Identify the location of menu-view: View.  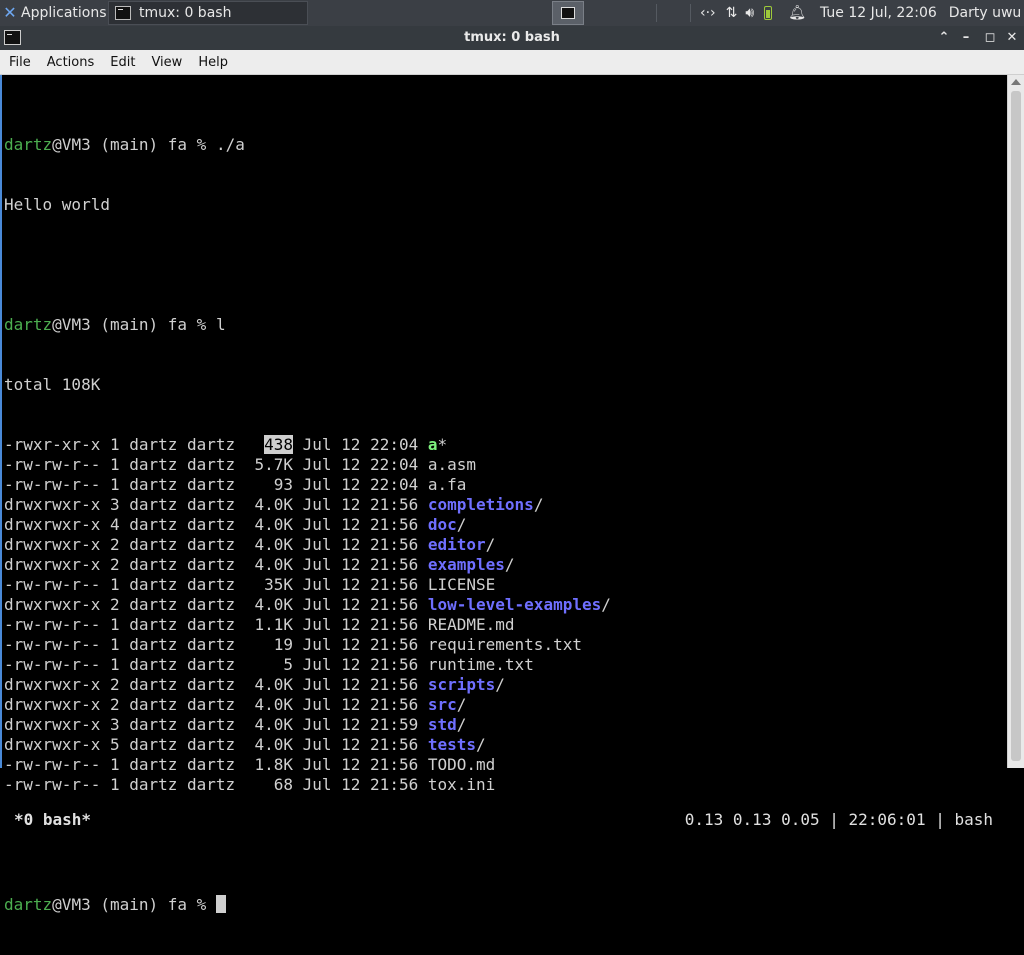
(166, 62).